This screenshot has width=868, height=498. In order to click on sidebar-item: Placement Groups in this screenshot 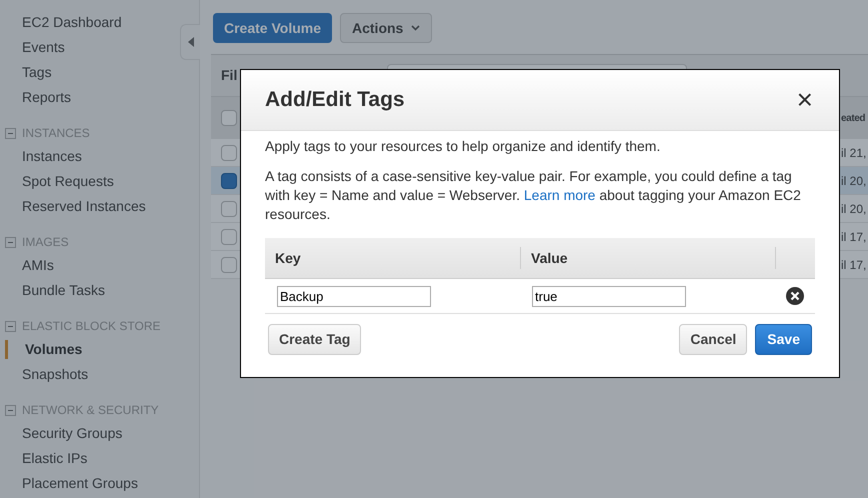, I will do `click(80, 483)`.